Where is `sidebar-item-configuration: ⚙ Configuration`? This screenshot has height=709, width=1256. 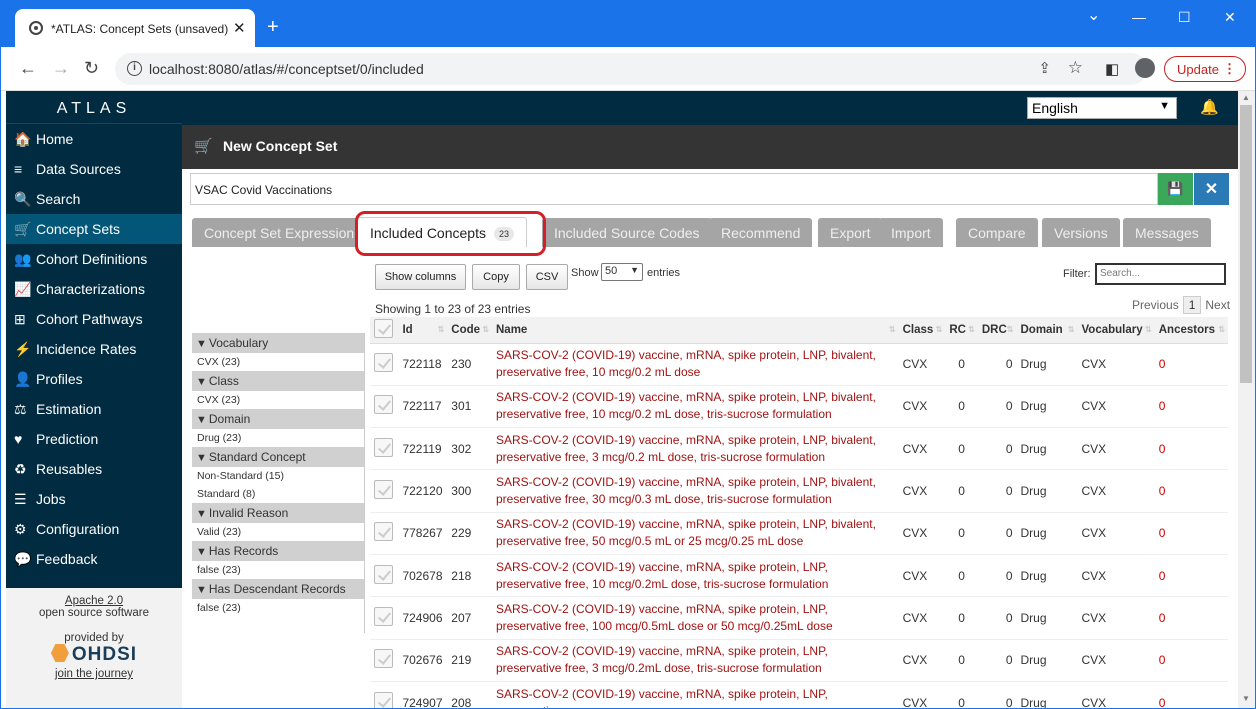
sidebar-item-configuration: ⚙ Configuration is located at coordinates (94, 529).